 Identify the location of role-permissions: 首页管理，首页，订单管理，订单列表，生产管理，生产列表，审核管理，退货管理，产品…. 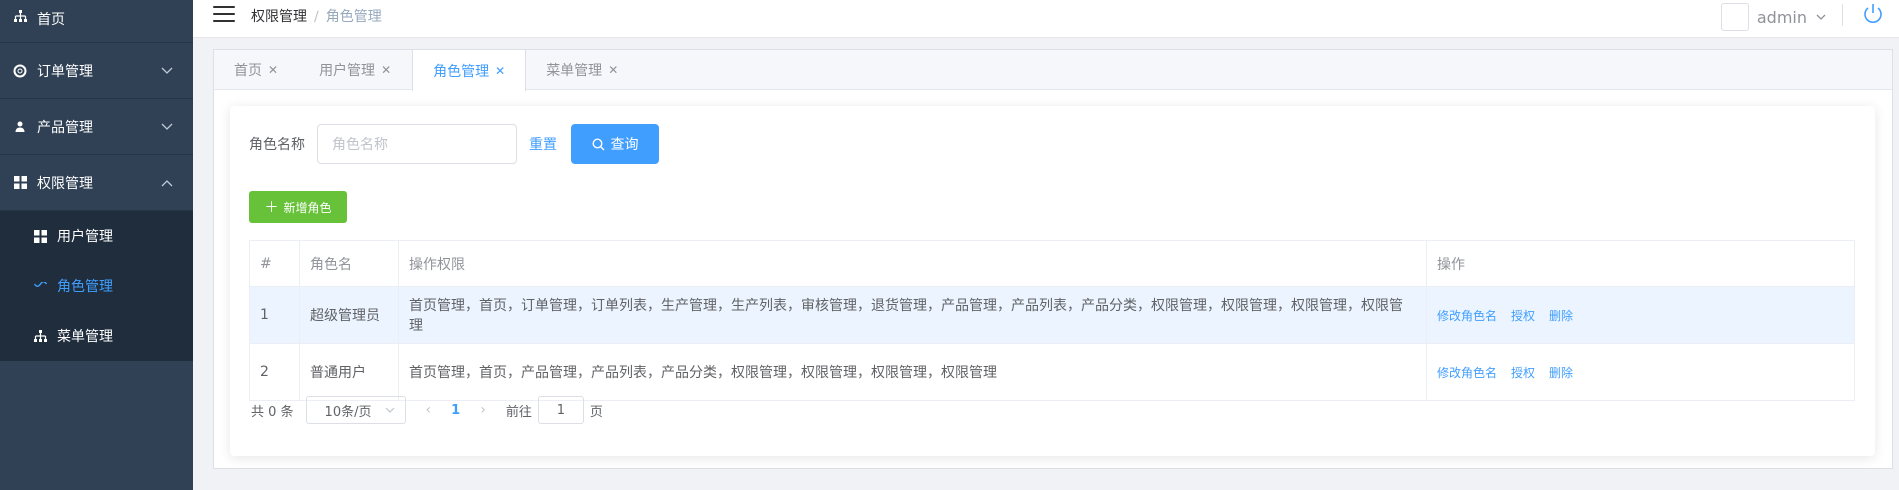
(912, 315).